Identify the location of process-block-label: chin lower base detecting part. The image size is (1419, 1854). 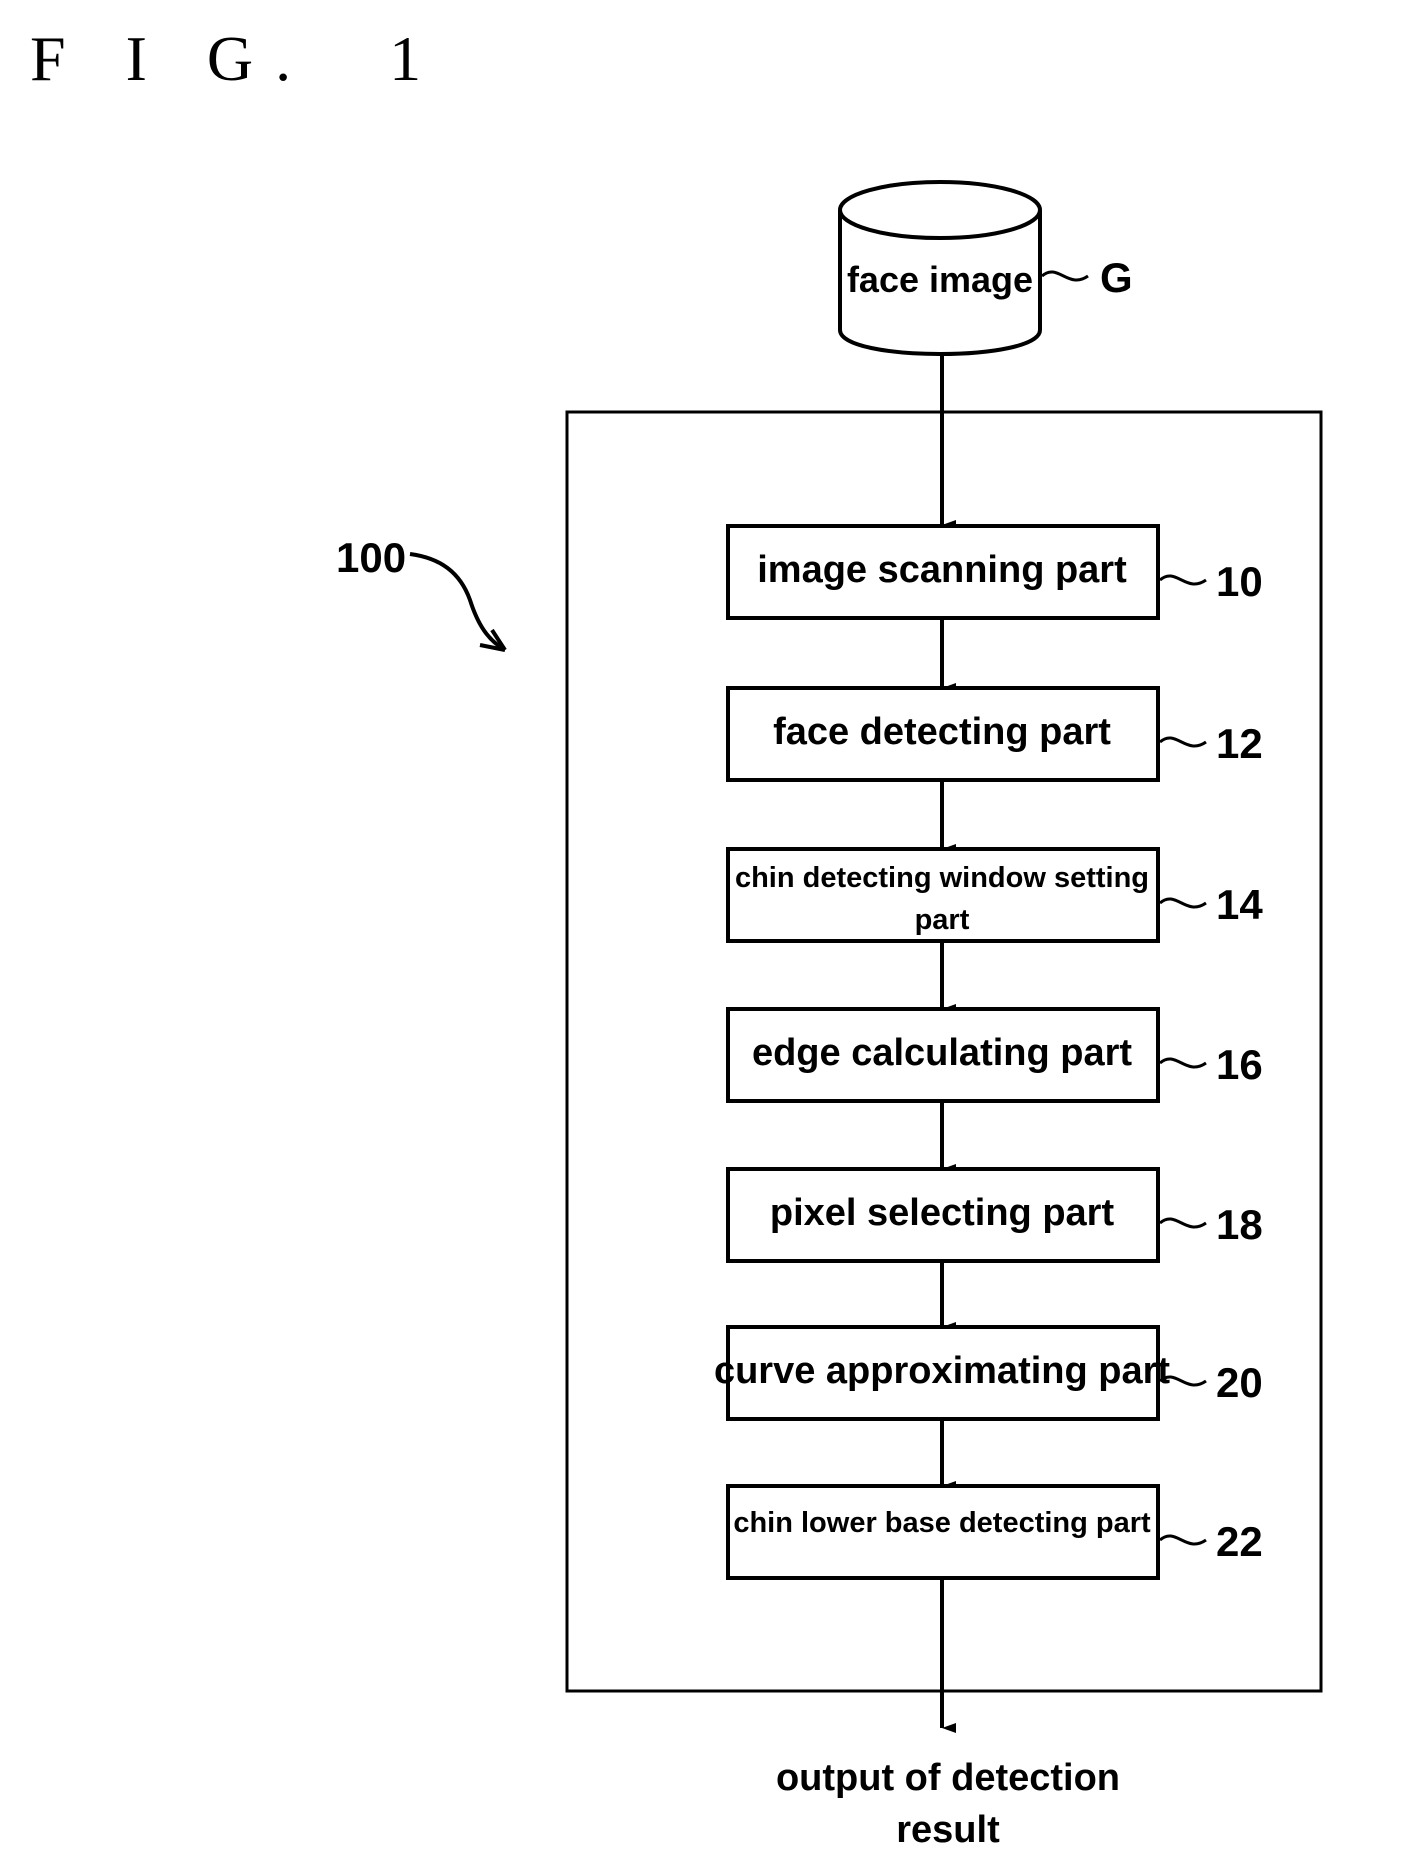
(942, 1523).